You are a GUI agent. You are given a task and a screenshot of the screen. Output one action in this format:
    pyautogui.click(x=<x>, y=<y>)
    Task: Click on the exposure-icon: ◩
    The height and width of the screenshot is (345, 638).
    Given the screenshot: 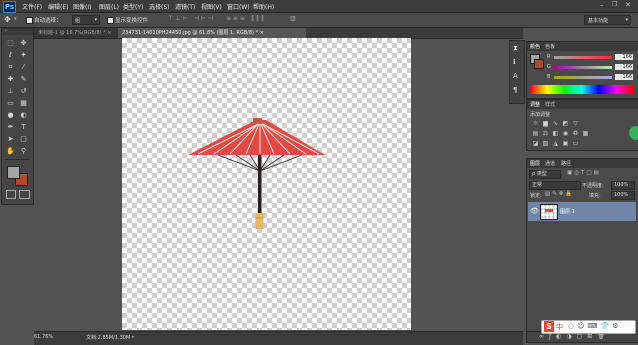 What is the action you would take?
    pyautogui.click(x=565, y=123)
    